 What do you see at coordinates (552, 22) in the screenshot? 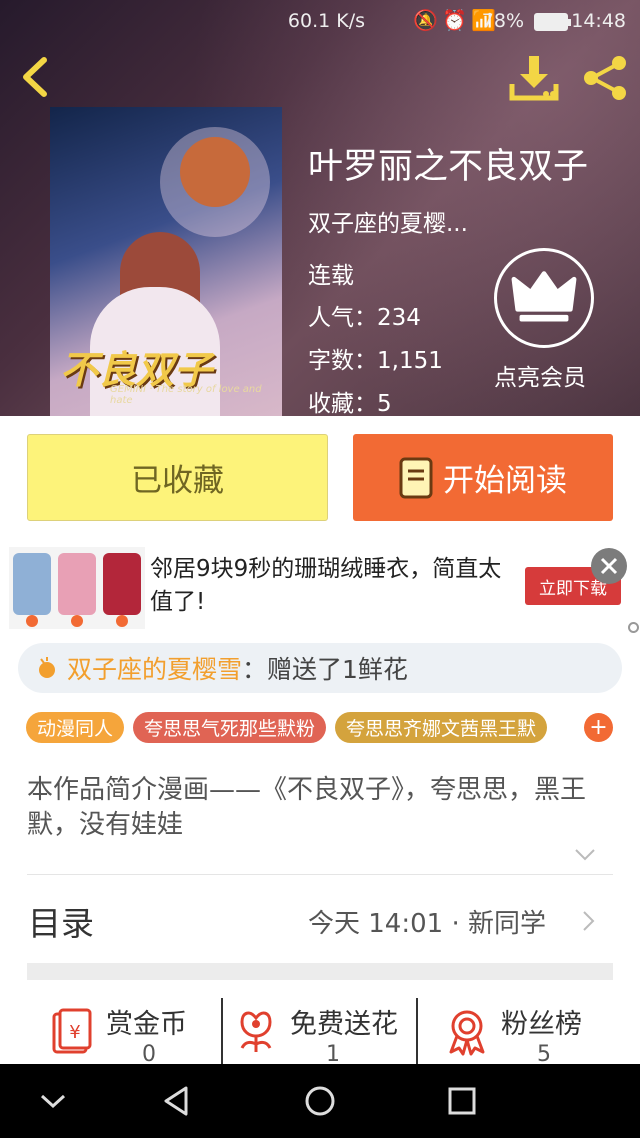
I see `battery-icon` at bounding box center [552, 22].